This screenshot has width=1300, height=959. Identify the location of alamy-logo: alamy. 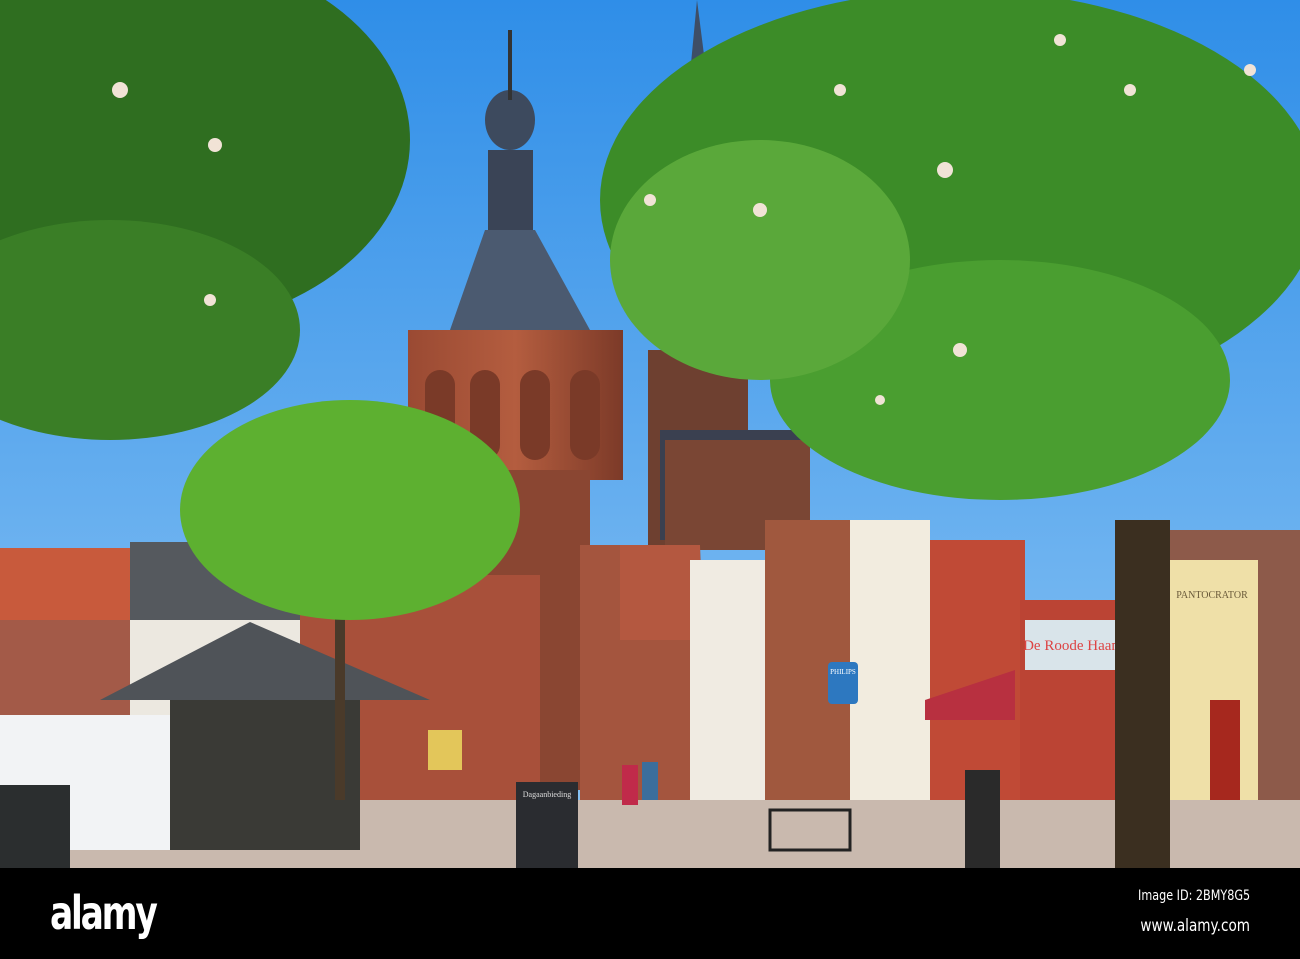
(104, 913).